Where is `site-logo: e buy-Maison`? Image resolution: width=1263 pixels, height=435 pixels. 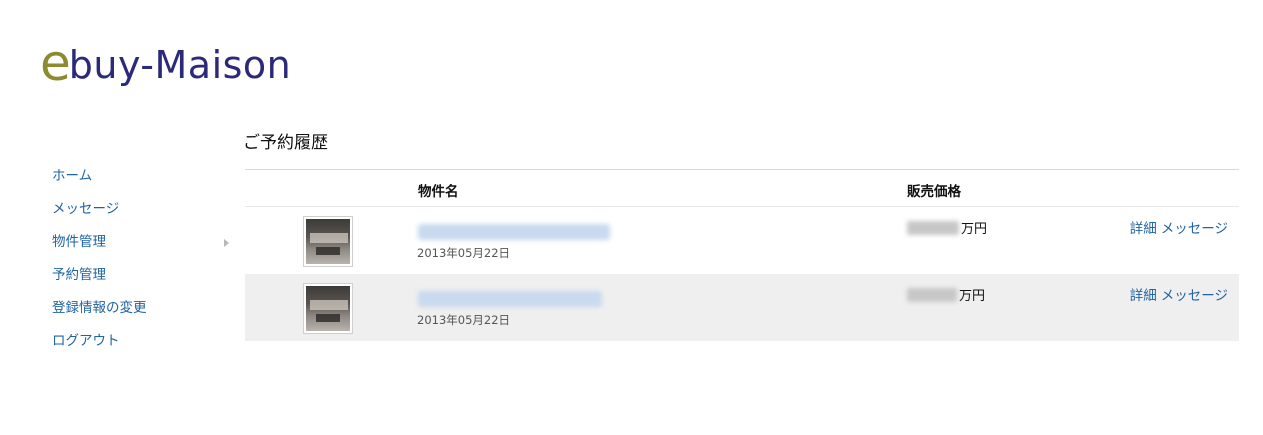
site-logo: e buy-Maison is located at coordinates (165, 58).